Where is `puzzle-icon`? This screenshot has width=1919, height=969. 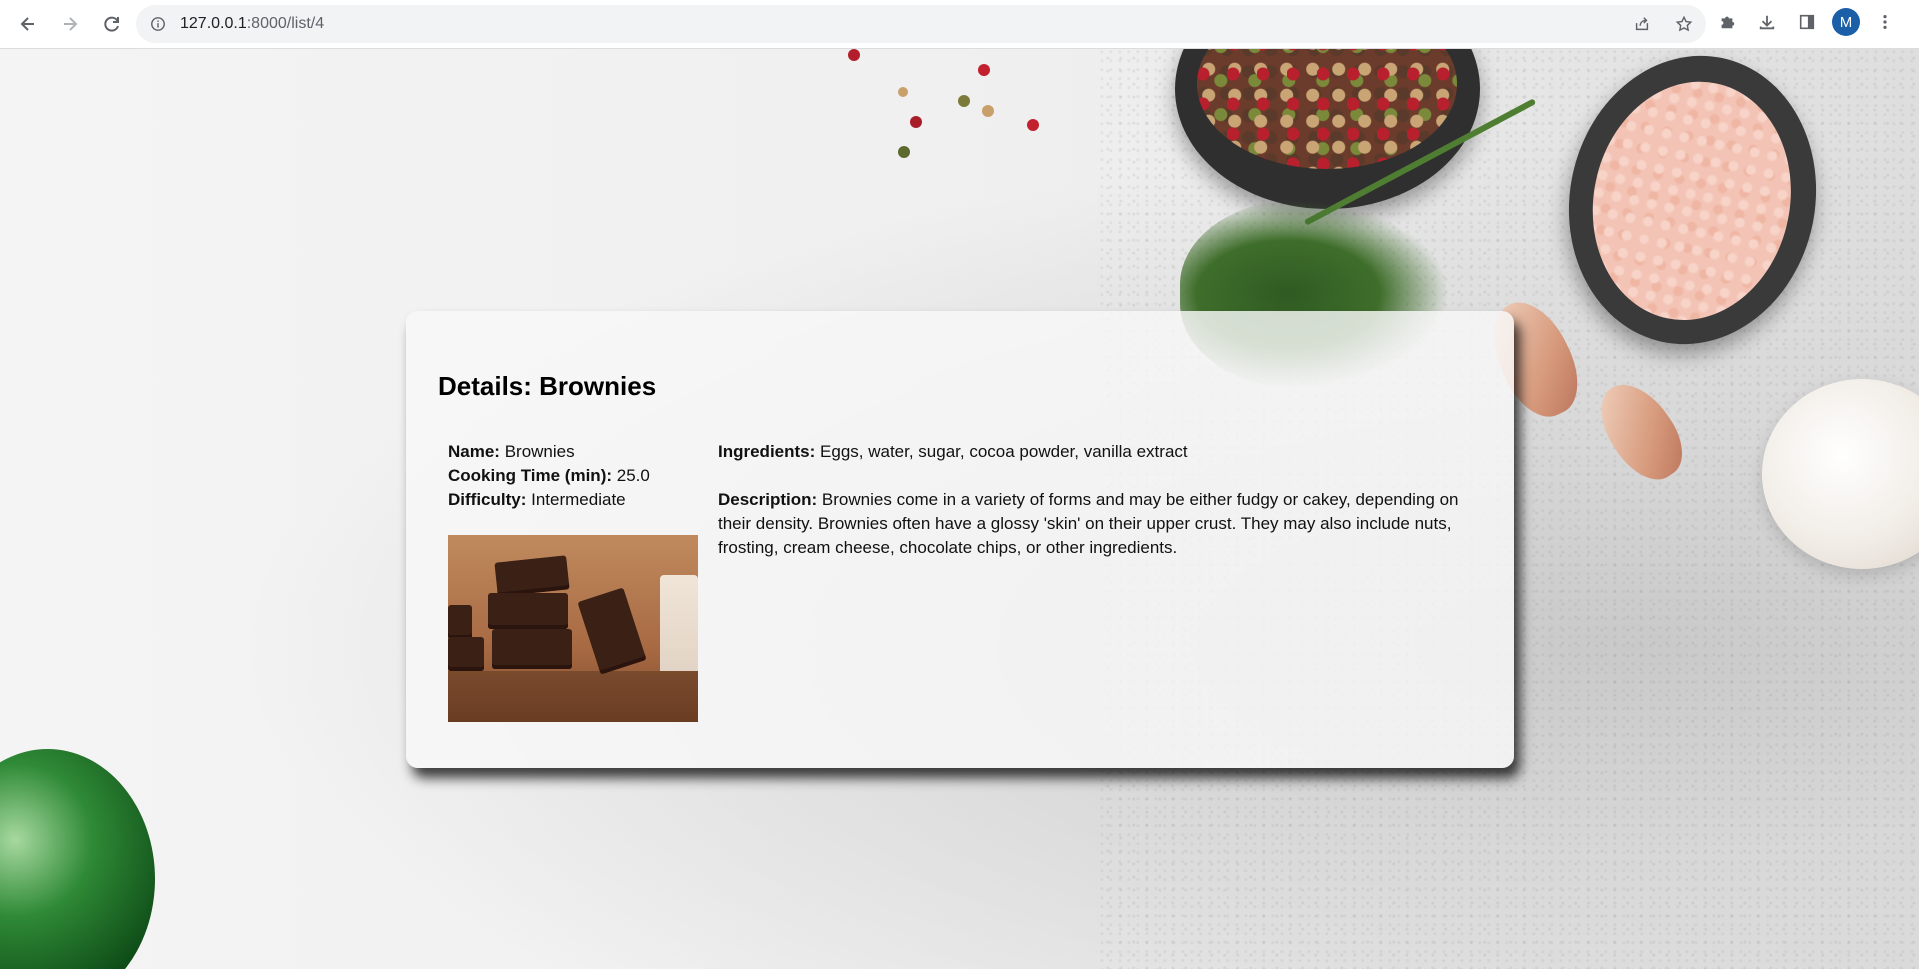 puzzle-icon is located at coordinates (1727, 22).